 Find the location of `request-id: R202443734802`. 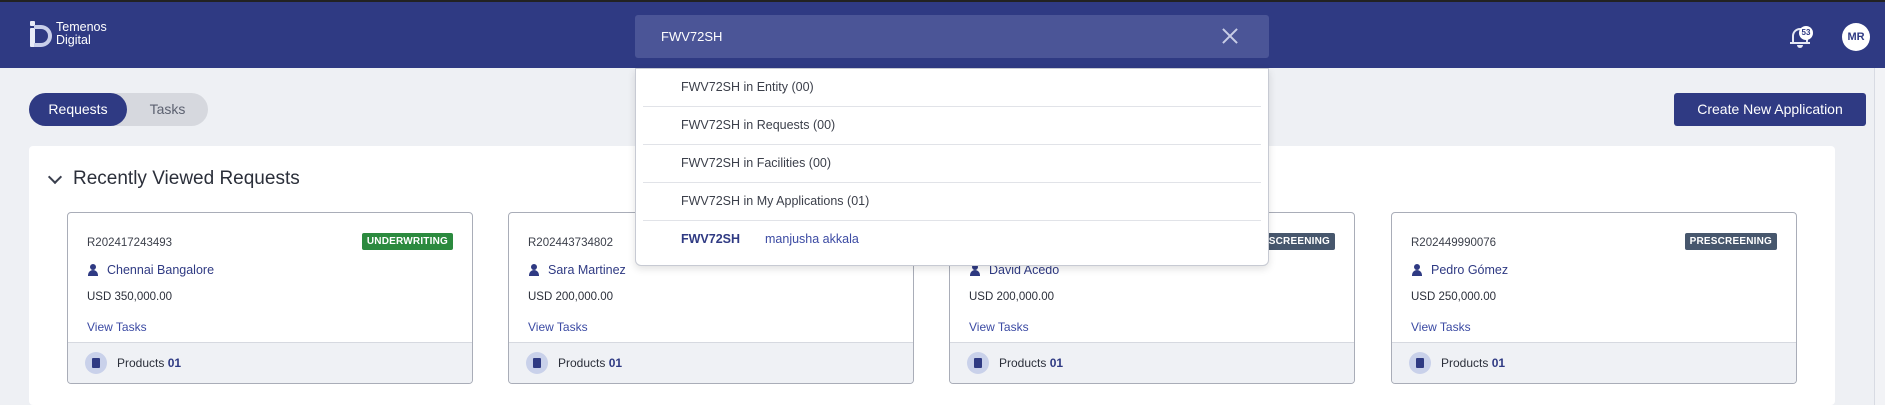

request-id: R202443734802 is located at coordinates (571, 243).